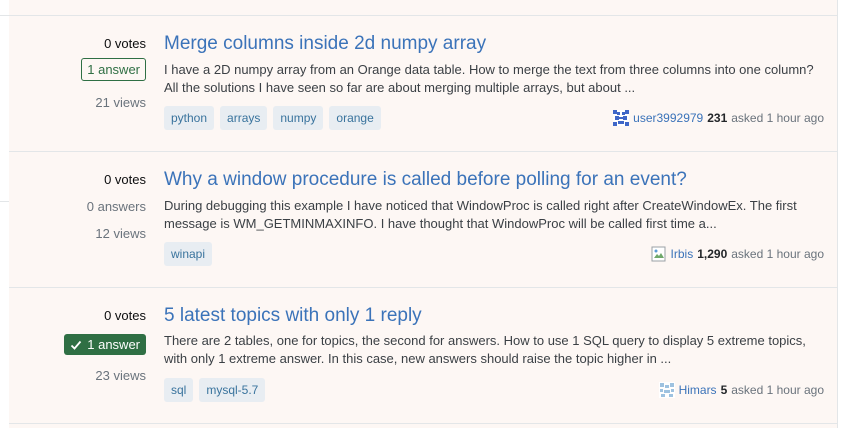 This screenshot has height=428, width=851. I want to click on tag-arrays: arrays, so click(244, 118).